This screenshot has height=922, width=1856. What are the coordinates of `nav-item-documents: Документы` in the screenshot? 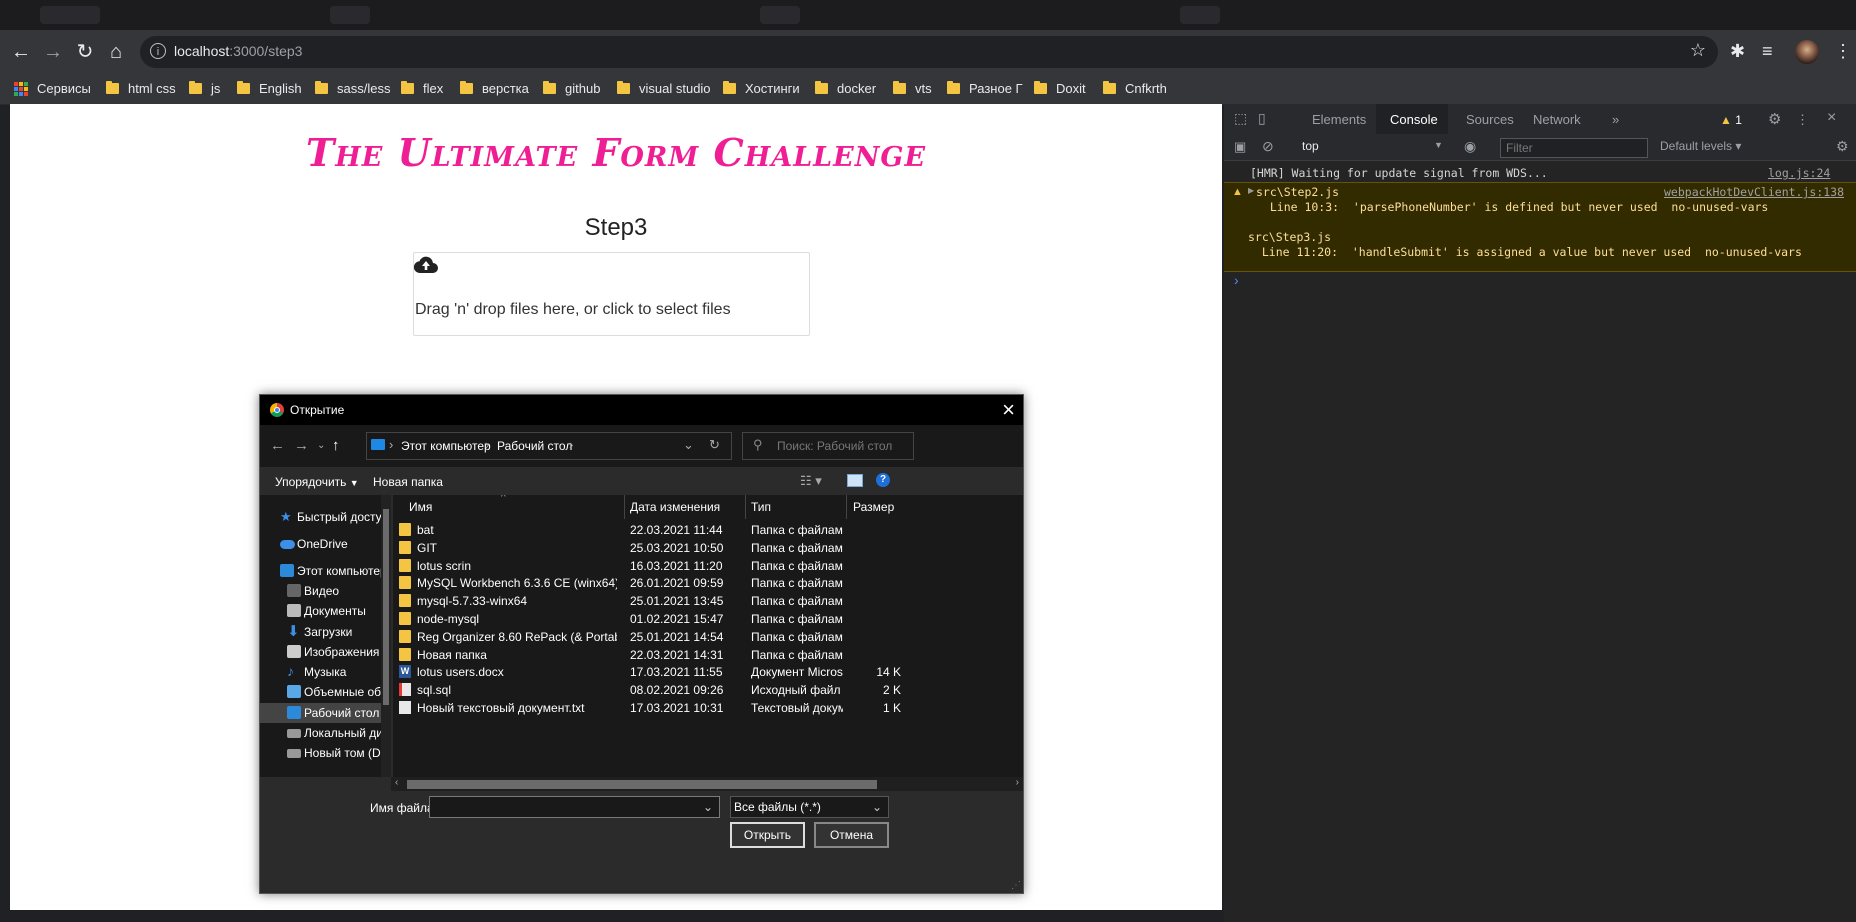 It's located at (325, 611).